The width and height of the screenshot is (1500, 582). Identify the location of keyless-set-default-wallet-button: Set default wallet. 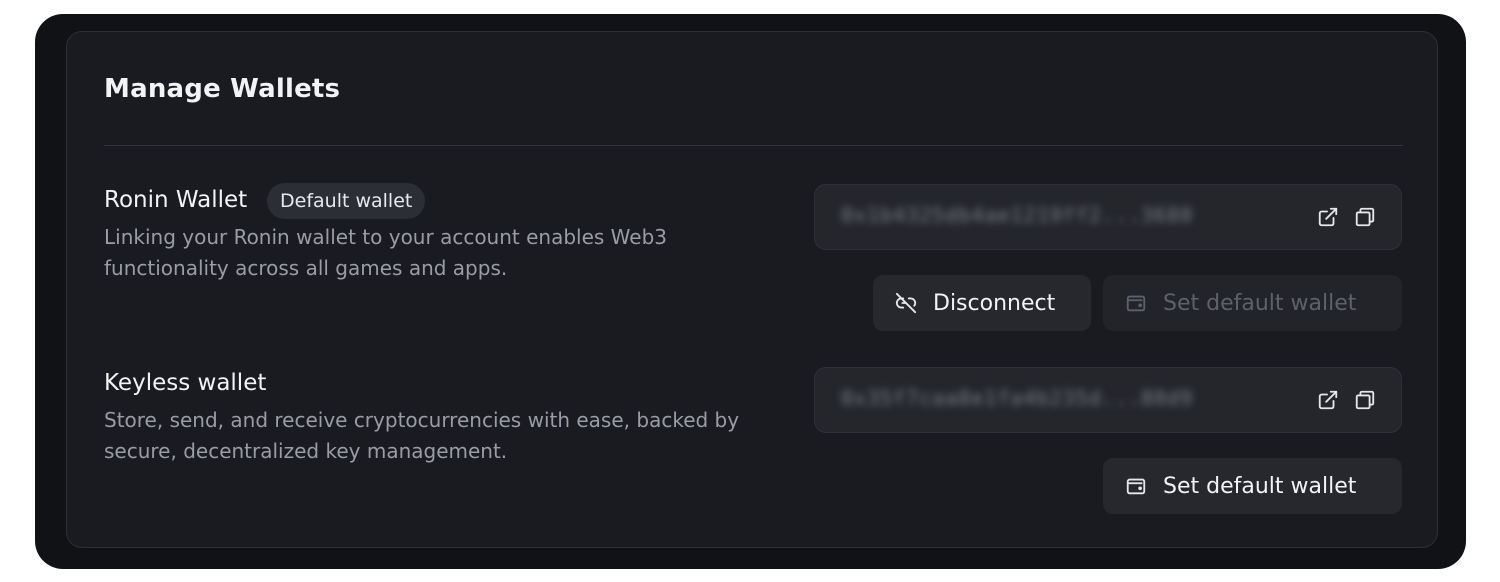
(1252, 486).